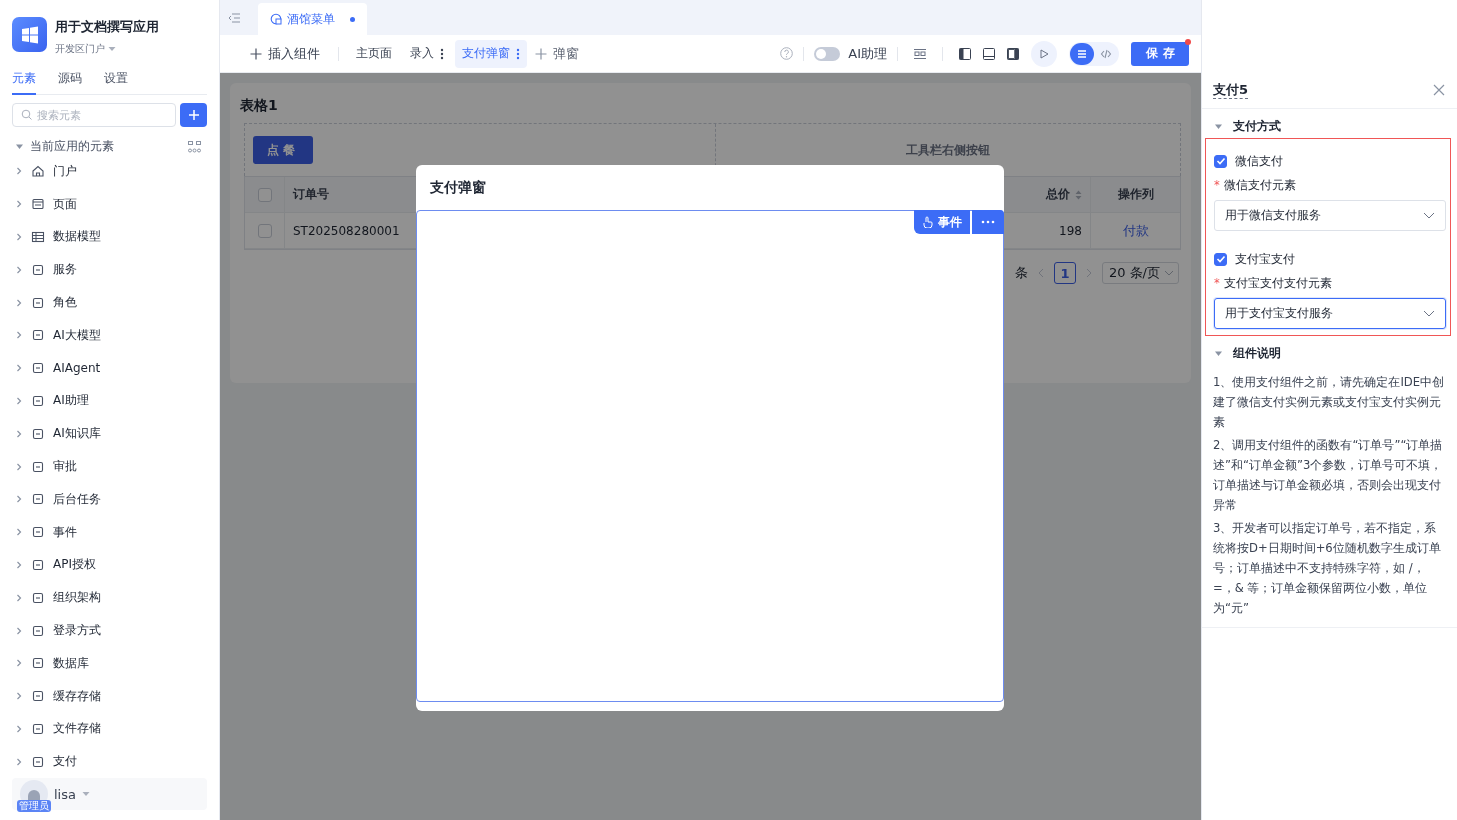 The height and width of the screenshot is (820, 1457). What do you see at coordinates (234, 17) in the screenshot?
I see `collapse-icon` at bounding box center [234, 17].